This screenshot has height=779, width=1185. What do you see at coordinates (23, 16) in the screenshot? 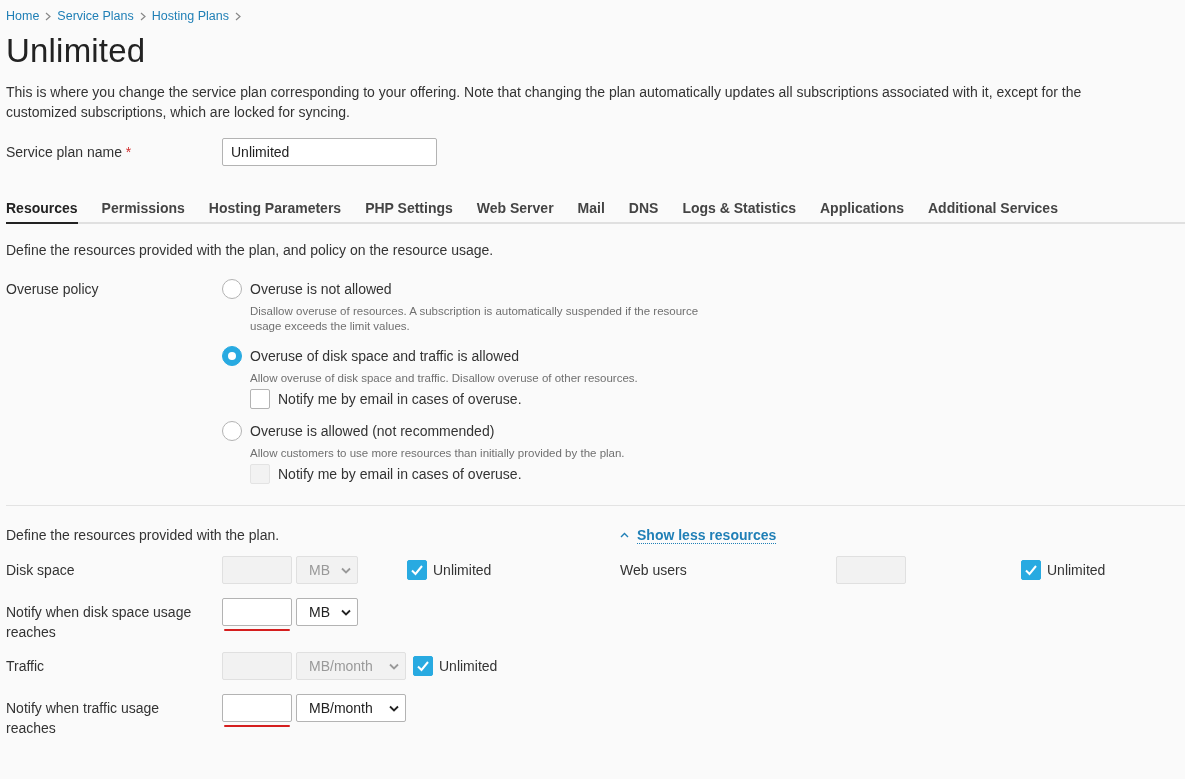
I see `breadcrumb-link: Home` at bounding box center [23, 16].